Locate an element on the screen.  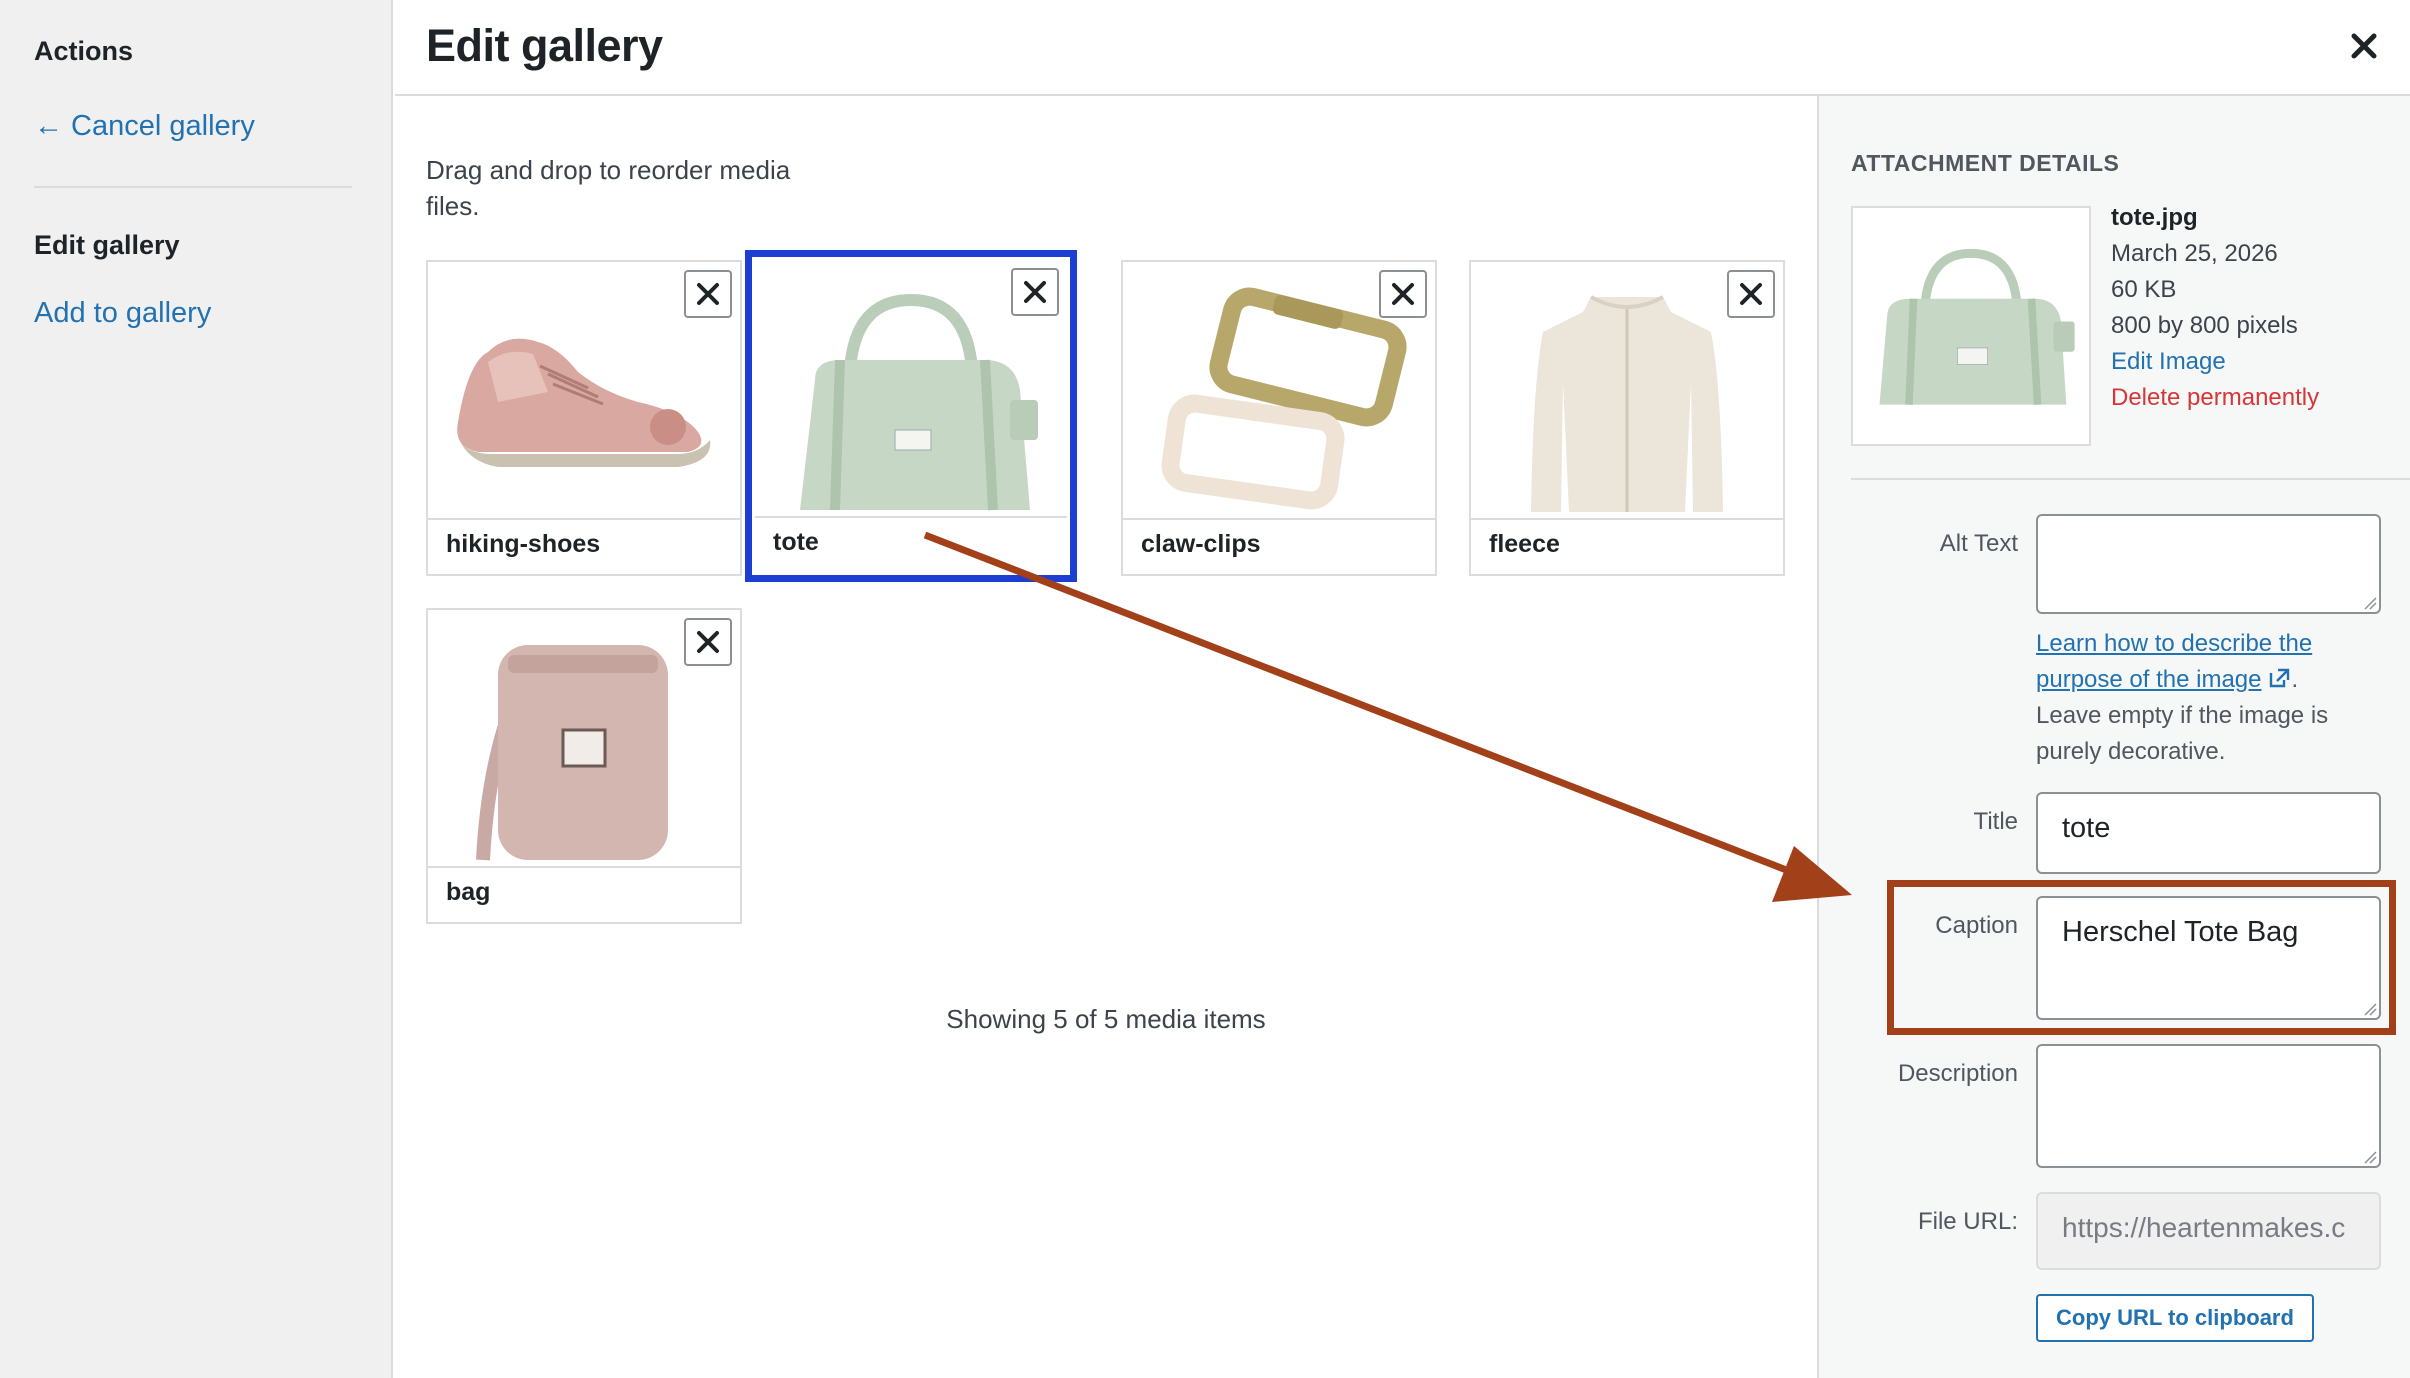
media-count: Showing 5 of 5 media items is located at coordinates (1106, 1019).